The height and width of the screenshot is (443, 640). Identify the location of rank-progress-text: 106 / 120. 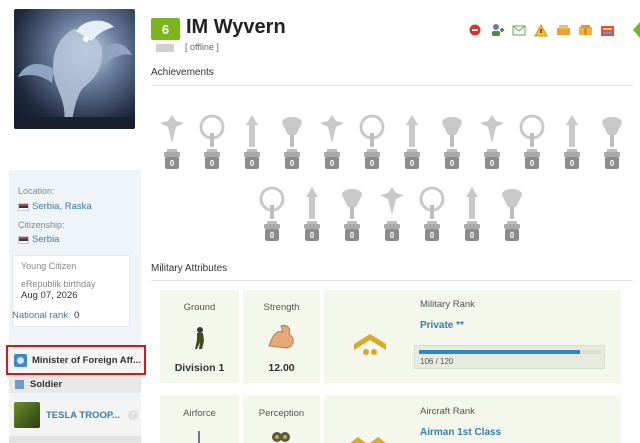
(437, 361).